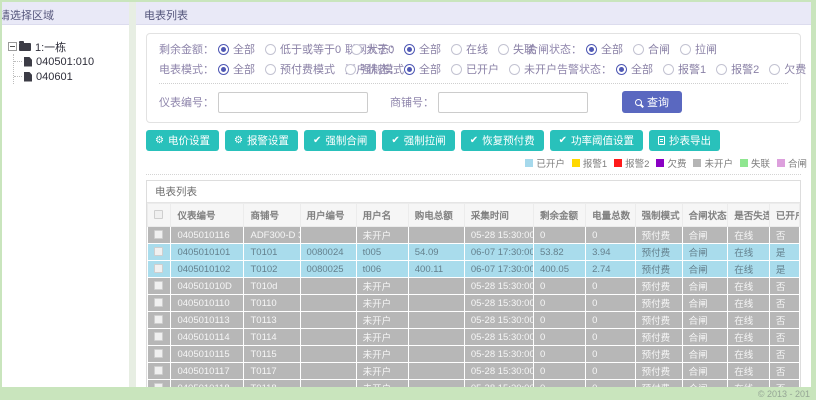 This screenshot has height=400, width=816. I want to click on action-button: ✔ 功率阈值设置, so click(596, 140).